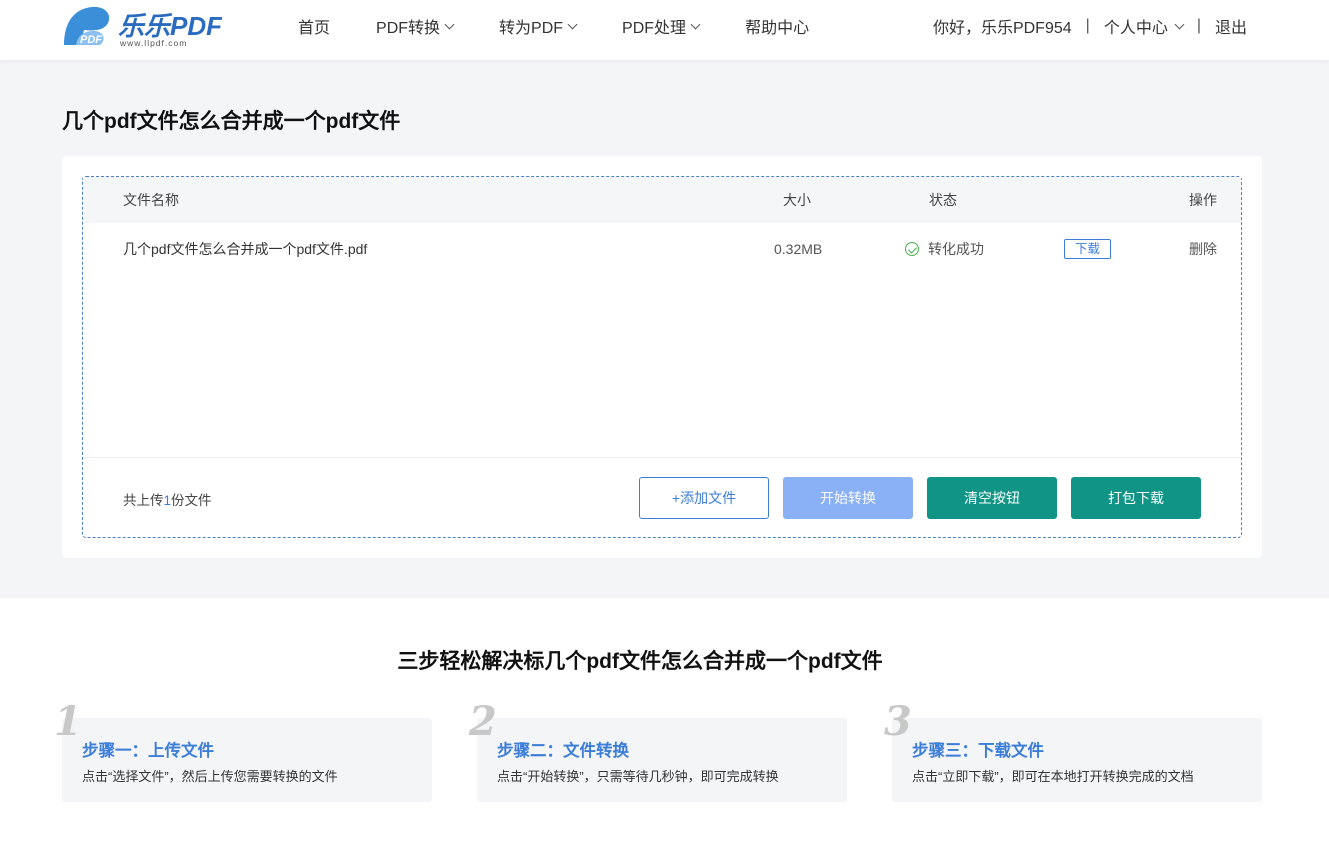 The width and height of the screenshot is (1329, 845). What do you see at coordinates (563, 751) in the screenshot?
I see `step-title: 步骤二：文件转换` at bounding box center [563, 751].